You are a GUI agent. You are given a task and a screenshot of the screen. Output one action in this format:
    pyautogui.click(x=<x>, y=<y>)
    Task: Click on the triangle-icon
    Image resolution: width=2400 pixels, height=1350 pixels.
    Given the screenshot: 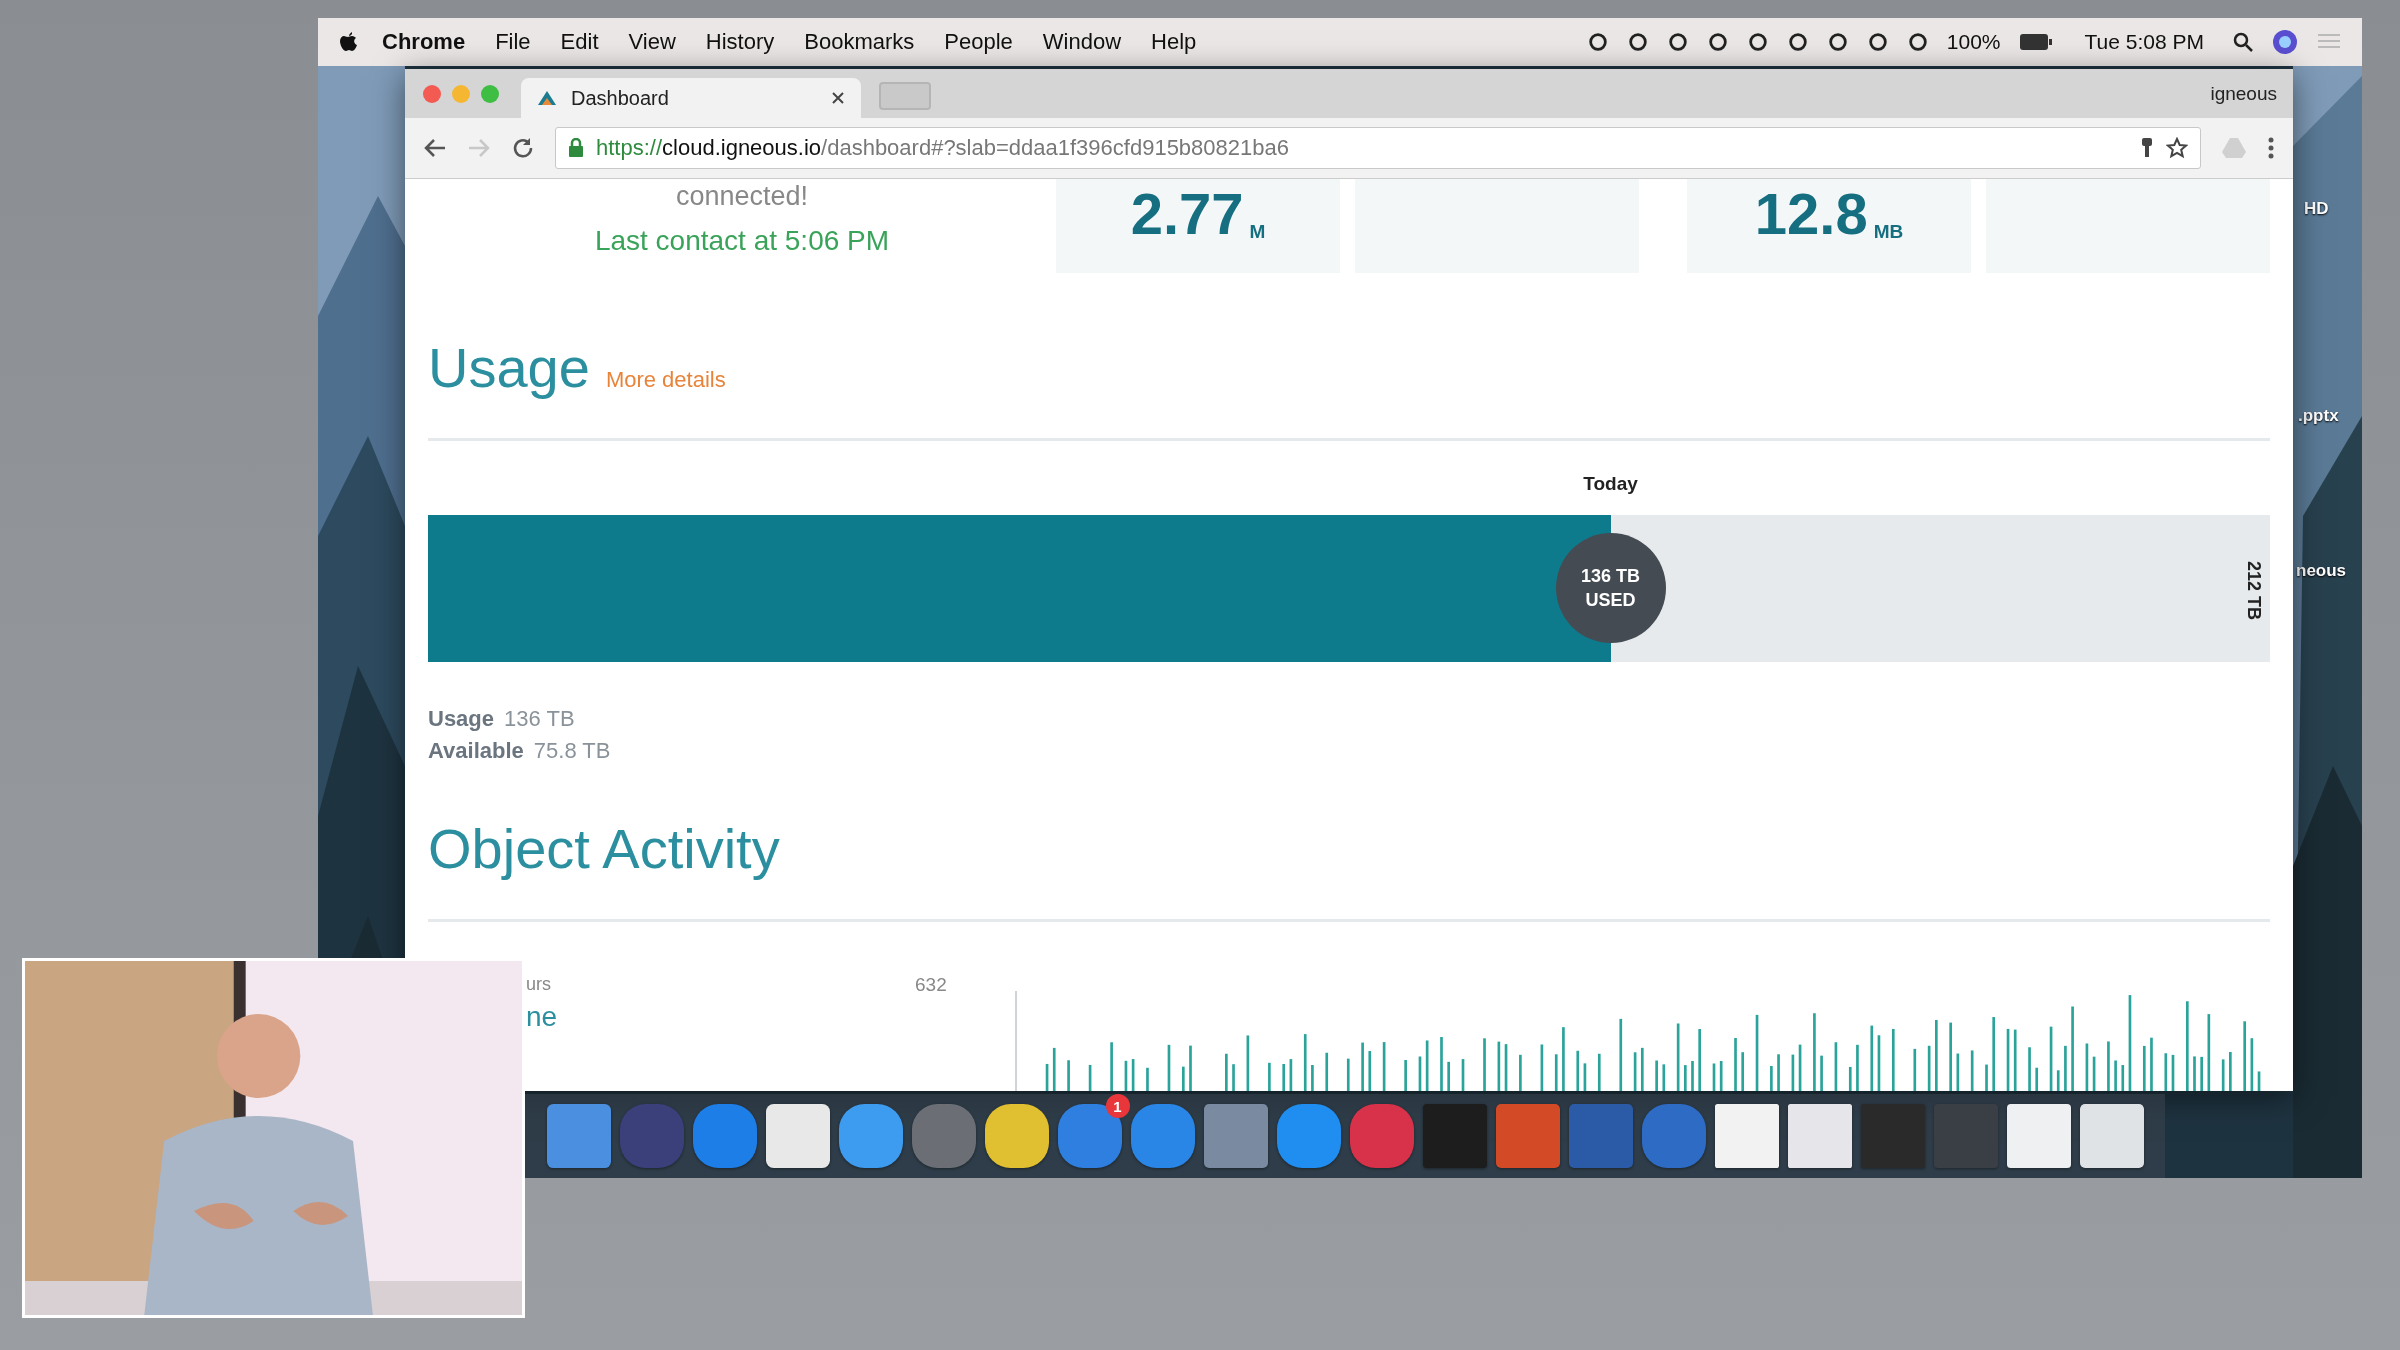 What is the action you would take?
    pyautogui.click(x=547, y=98)
    